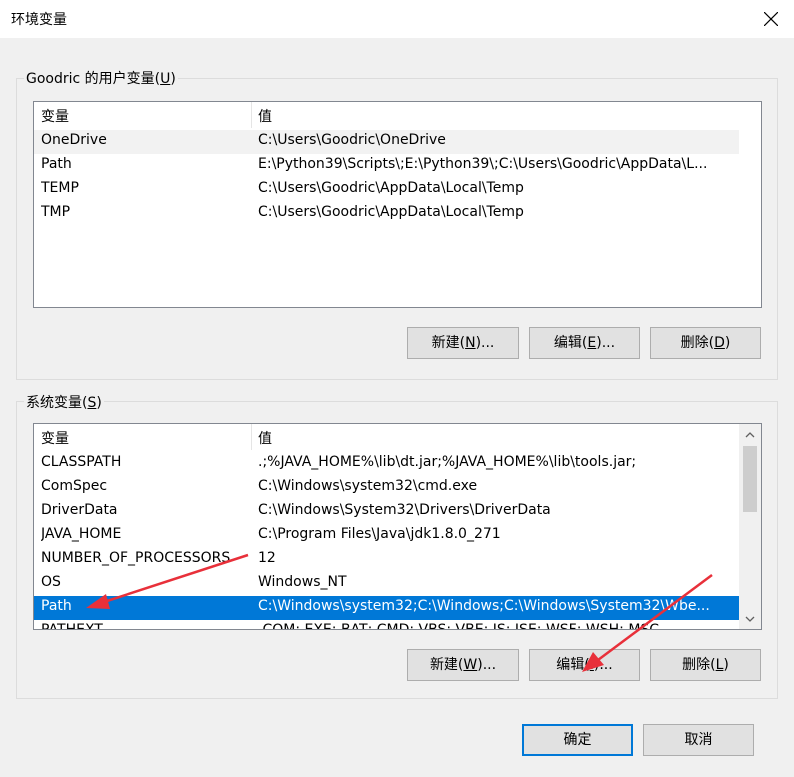 Image resolution: width=794 pixels, height=777 pixels. I want to click on table-row: TEMP C:\Users\Goodric\AppData\Local\Temp, so click(386, 190).